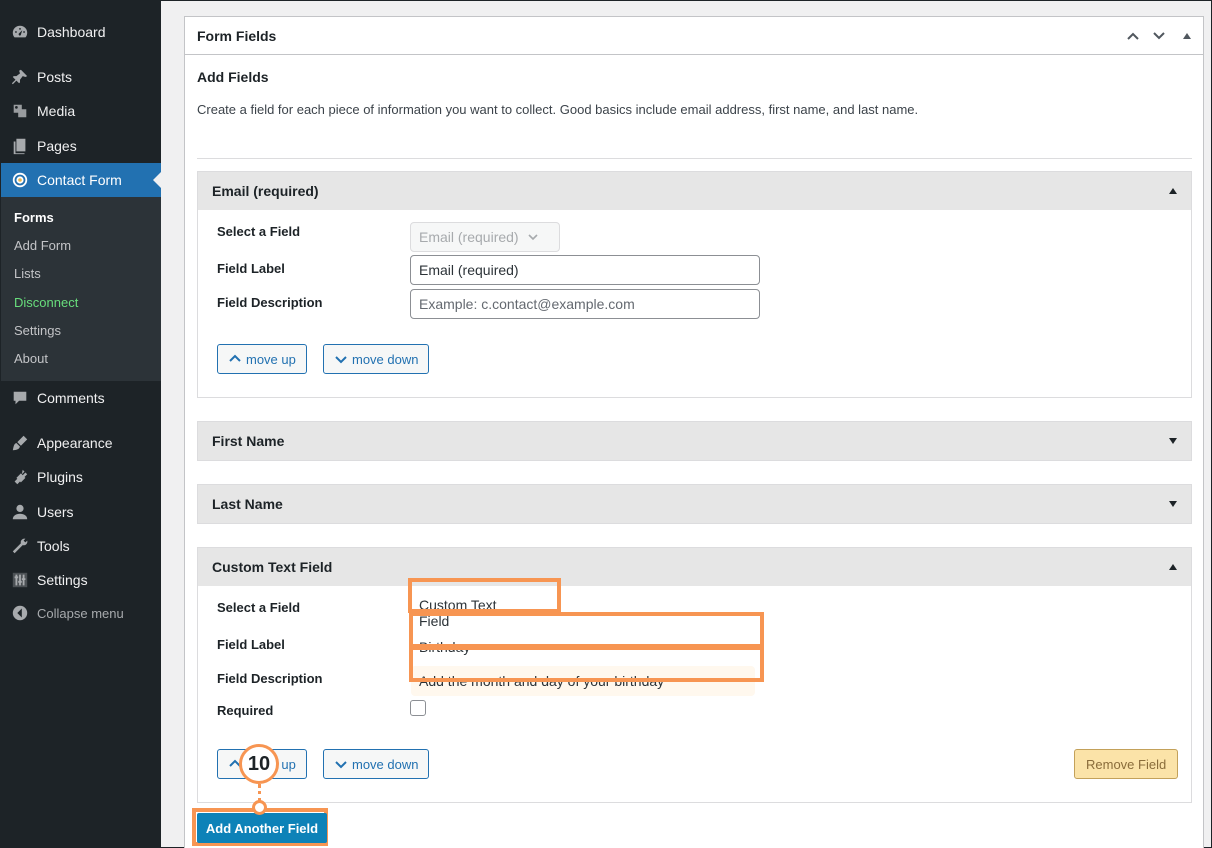  I want to click on select-field-dropdown: Custom Text Field, so click(482, 613).